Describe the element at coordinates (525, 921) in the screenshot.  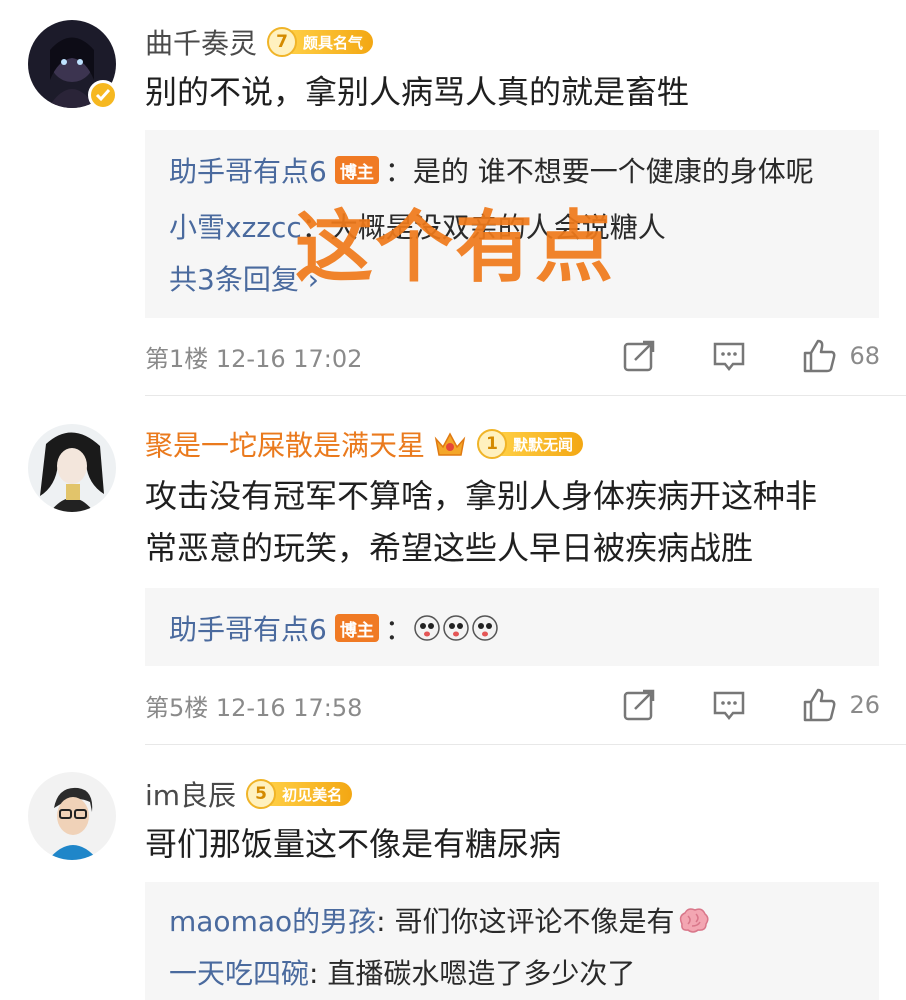
I see `reply-text: : 哥们你这评论不像是有` at that location.